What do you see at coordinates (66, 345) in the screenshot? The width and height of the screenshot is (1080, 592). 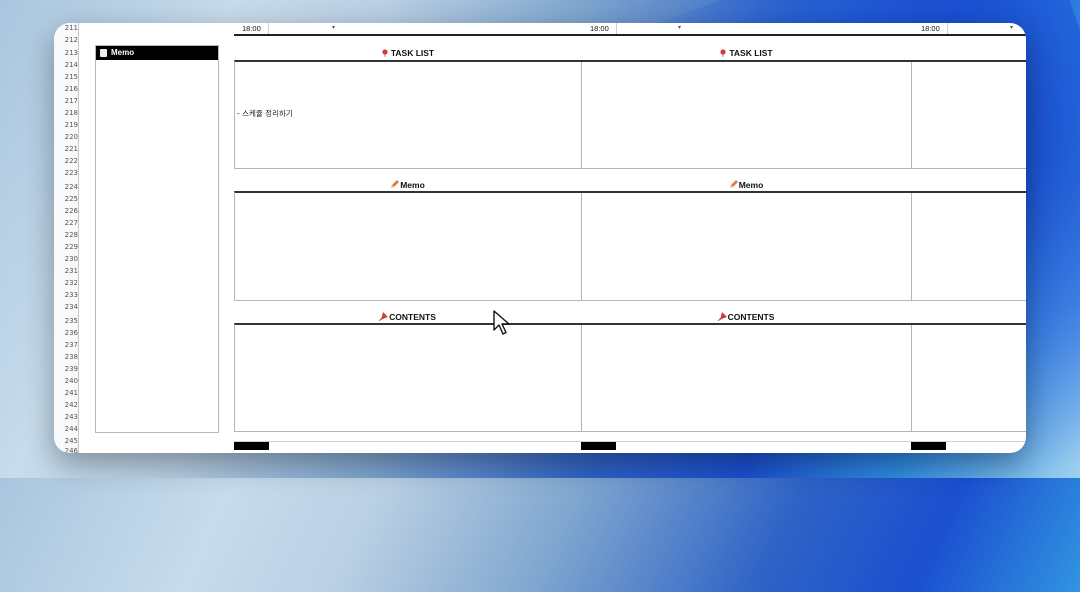 I see `row-number: 237` at bounding box center [66, 345].